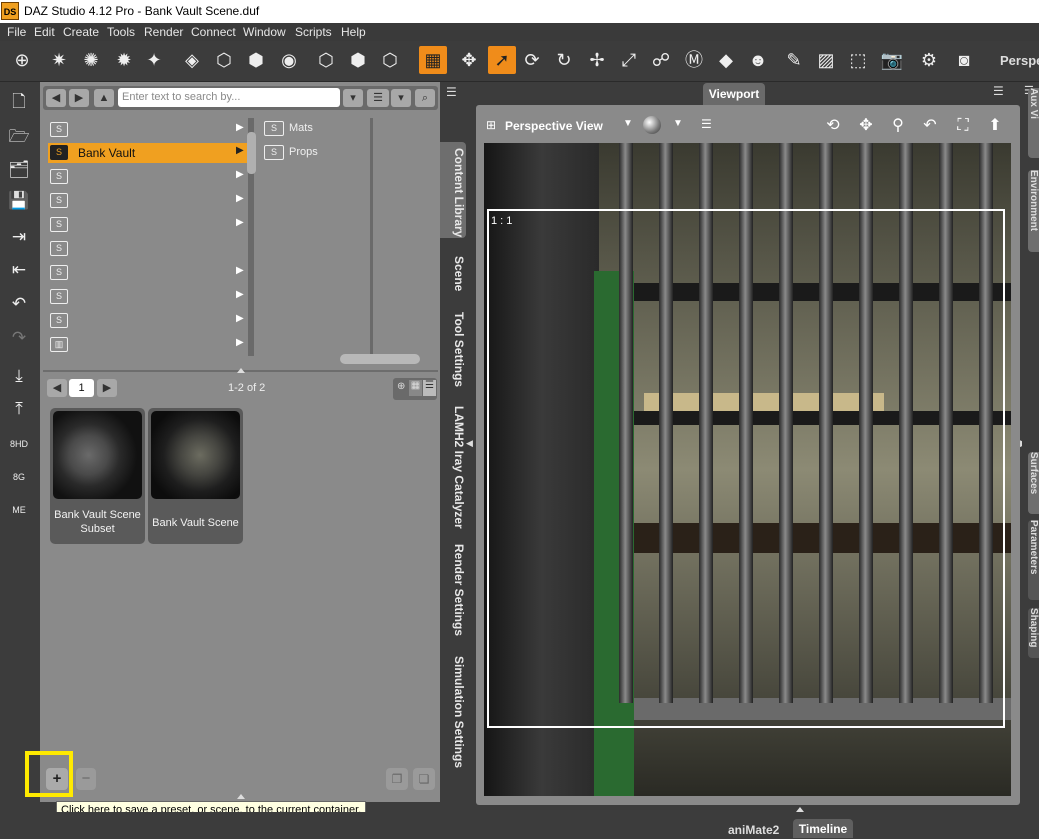  I want to click on tab-environment: Environment, so click(1033, 211).